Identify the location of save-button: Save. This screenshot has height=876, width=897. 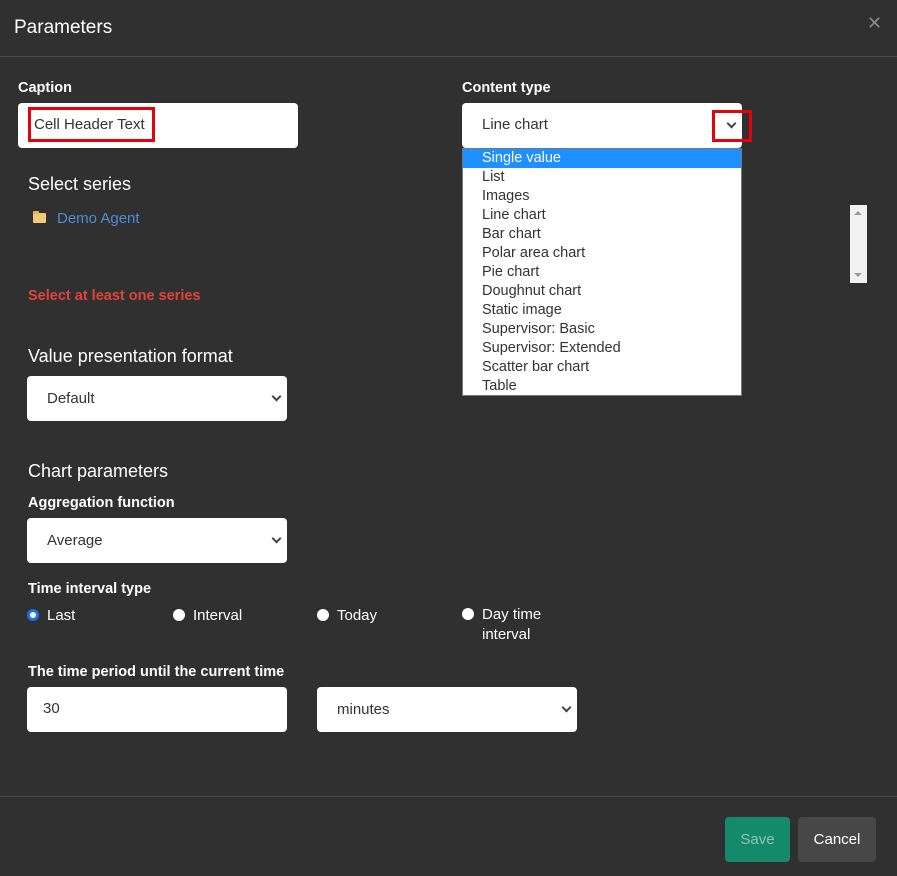
(757, 839).